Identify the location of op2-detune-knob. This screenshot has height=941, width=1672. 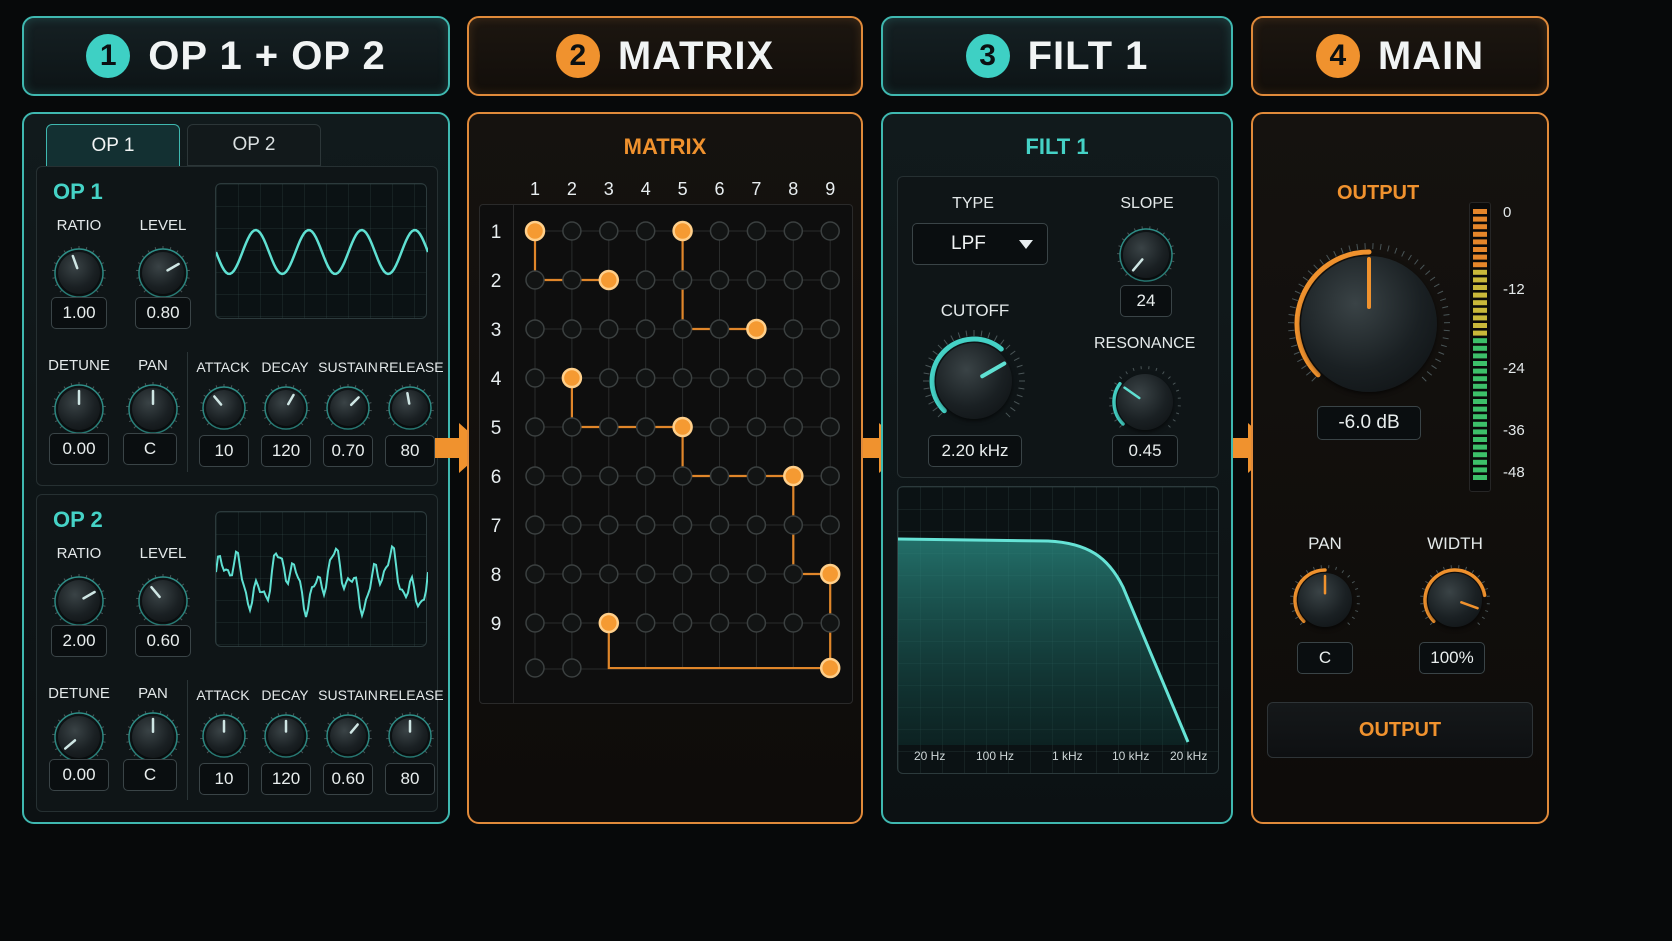
(79, 737).